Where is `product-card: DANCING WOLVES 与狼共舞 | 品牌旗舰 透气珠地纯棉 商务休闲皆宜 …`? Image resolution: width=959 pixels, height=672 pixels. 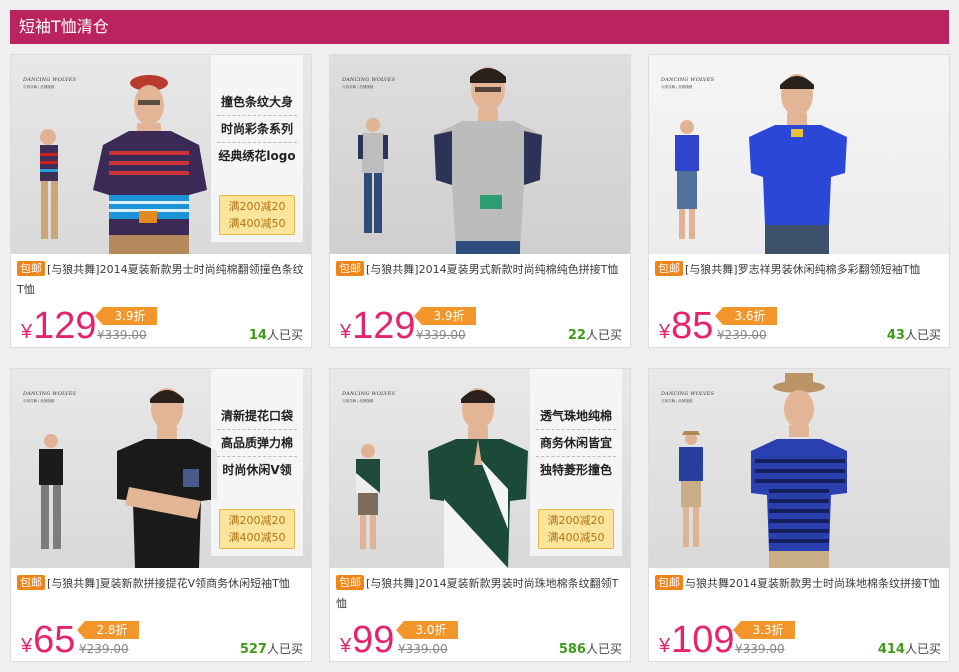
product-card: DANCING WOLVES 与狼共舞 | 品牌旗舰 透气珠地纯棉 商务休闲皆宜 … is located at coordinates (480, 515).